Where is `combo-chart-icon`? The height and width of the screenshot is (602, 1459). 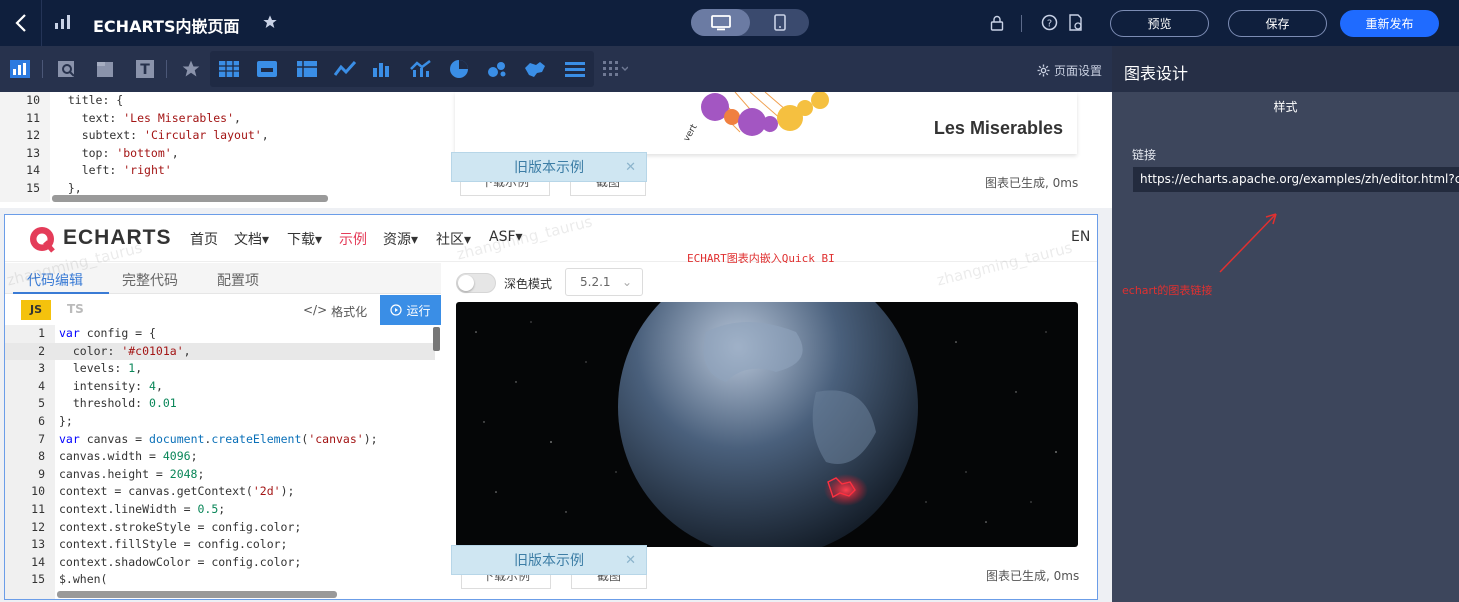
combo-chart-icon is located at coordinates (421, 69).